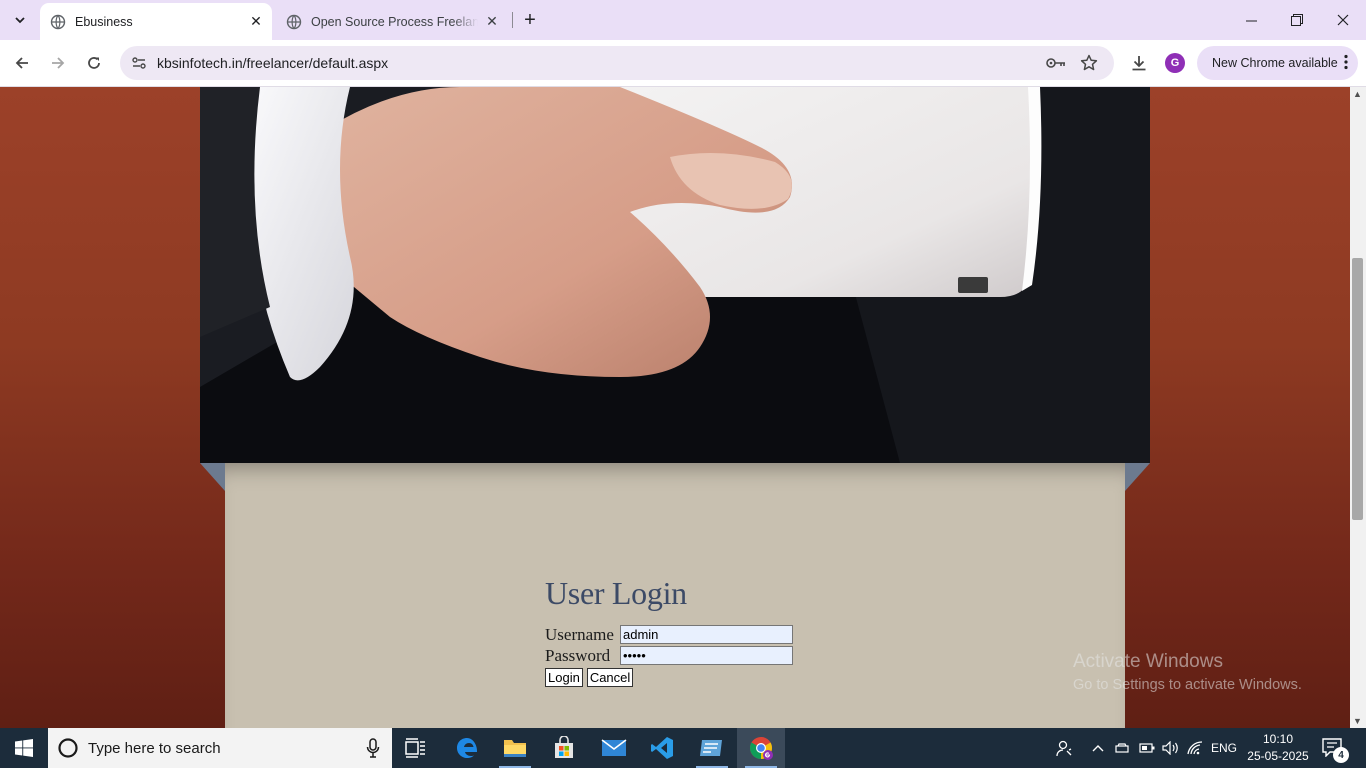  Describe the element at coordinates (616, 593) in the screenshot. I see `page-title: User Login` at that location.